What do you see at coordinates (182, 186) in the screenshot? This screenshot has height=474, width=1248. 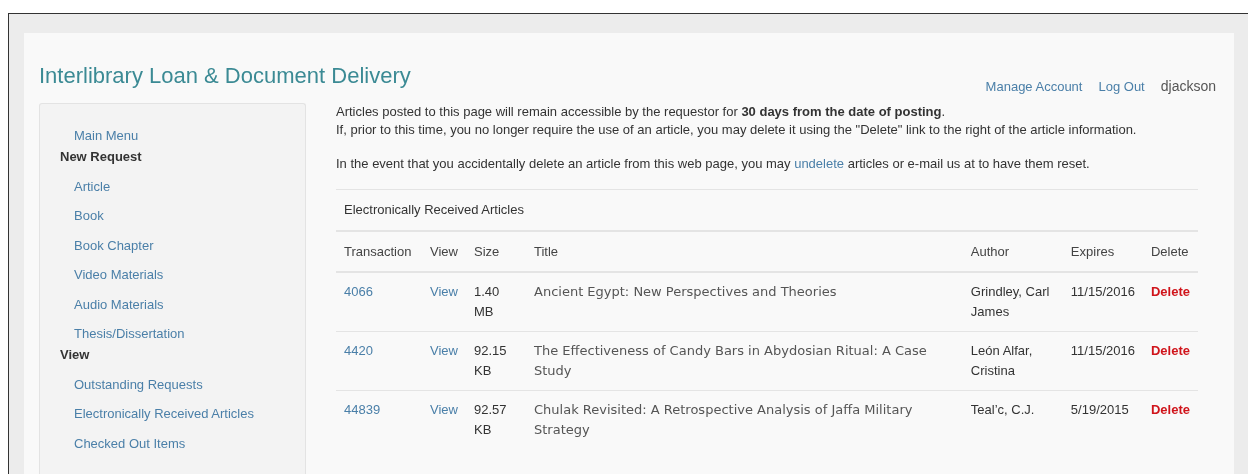 I see `sidebar-link: Article` at bounding box center [182, 186].